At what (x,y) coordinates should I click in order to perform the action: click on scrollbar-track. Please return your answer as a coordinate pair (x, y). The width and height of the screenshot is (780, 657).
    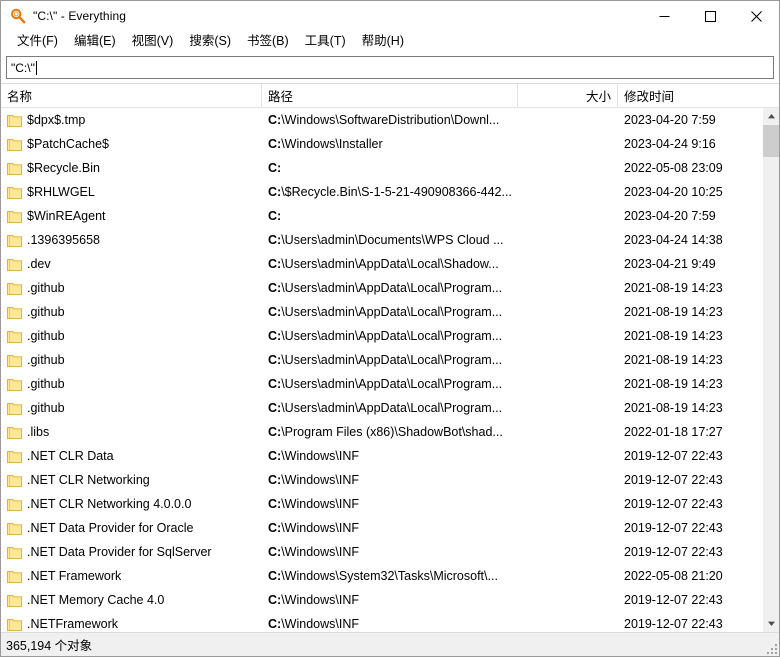
    Looking at the image, I should click on (771, 370).